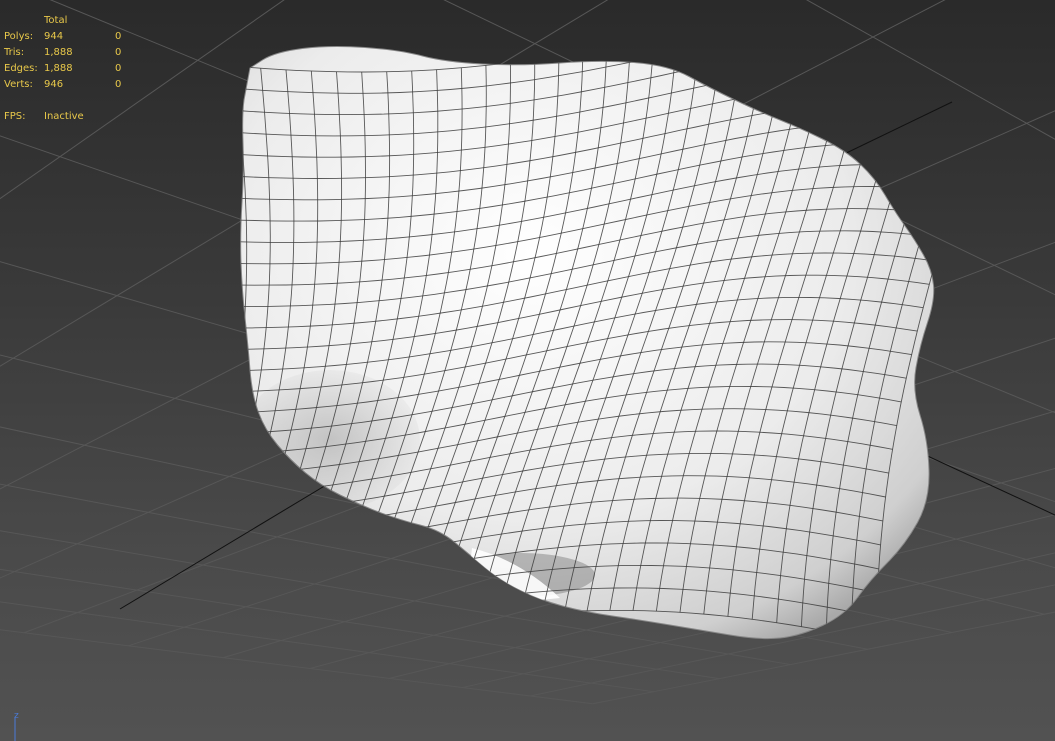 The image size is (1055, 741). Describe the element at coordinates (186, 365) in the screenshot. I see `wire-edge` at that location.